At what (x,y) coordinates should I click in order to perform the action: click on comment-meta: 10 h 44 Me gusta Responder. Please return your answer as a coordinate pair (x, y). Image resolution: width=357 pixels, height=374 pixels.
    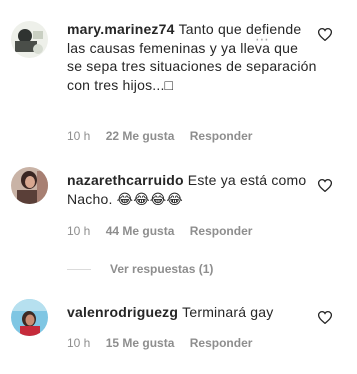
    Looking at the image, I should click on (159, 231).